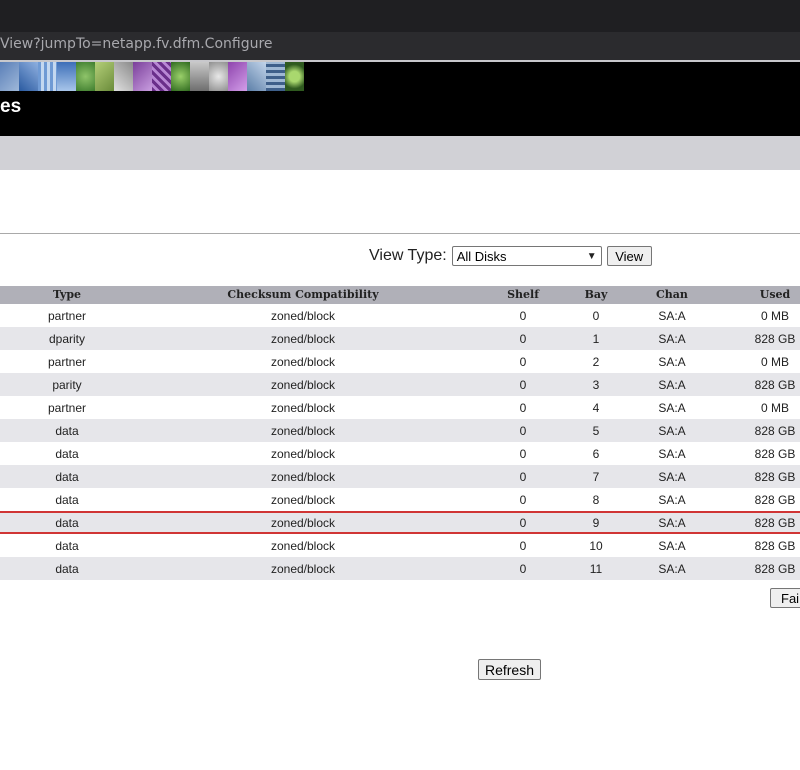 This screenshot has width=800, height=770. I want to click on table-row: partner zoned/block 0 0 SA:A 0 MB, so click(400, 315).